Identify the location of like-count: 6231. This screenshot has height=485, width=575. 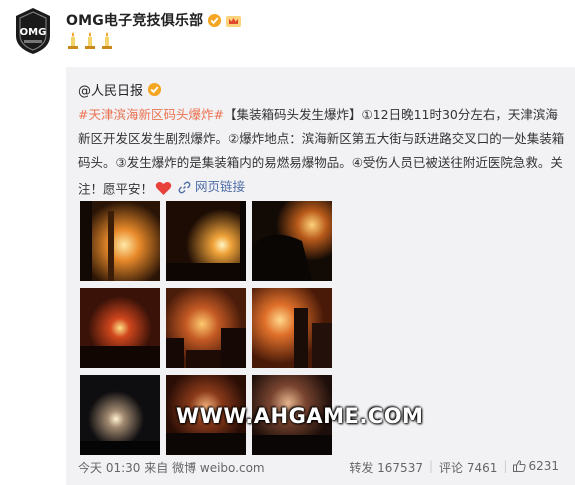
(543, 466).